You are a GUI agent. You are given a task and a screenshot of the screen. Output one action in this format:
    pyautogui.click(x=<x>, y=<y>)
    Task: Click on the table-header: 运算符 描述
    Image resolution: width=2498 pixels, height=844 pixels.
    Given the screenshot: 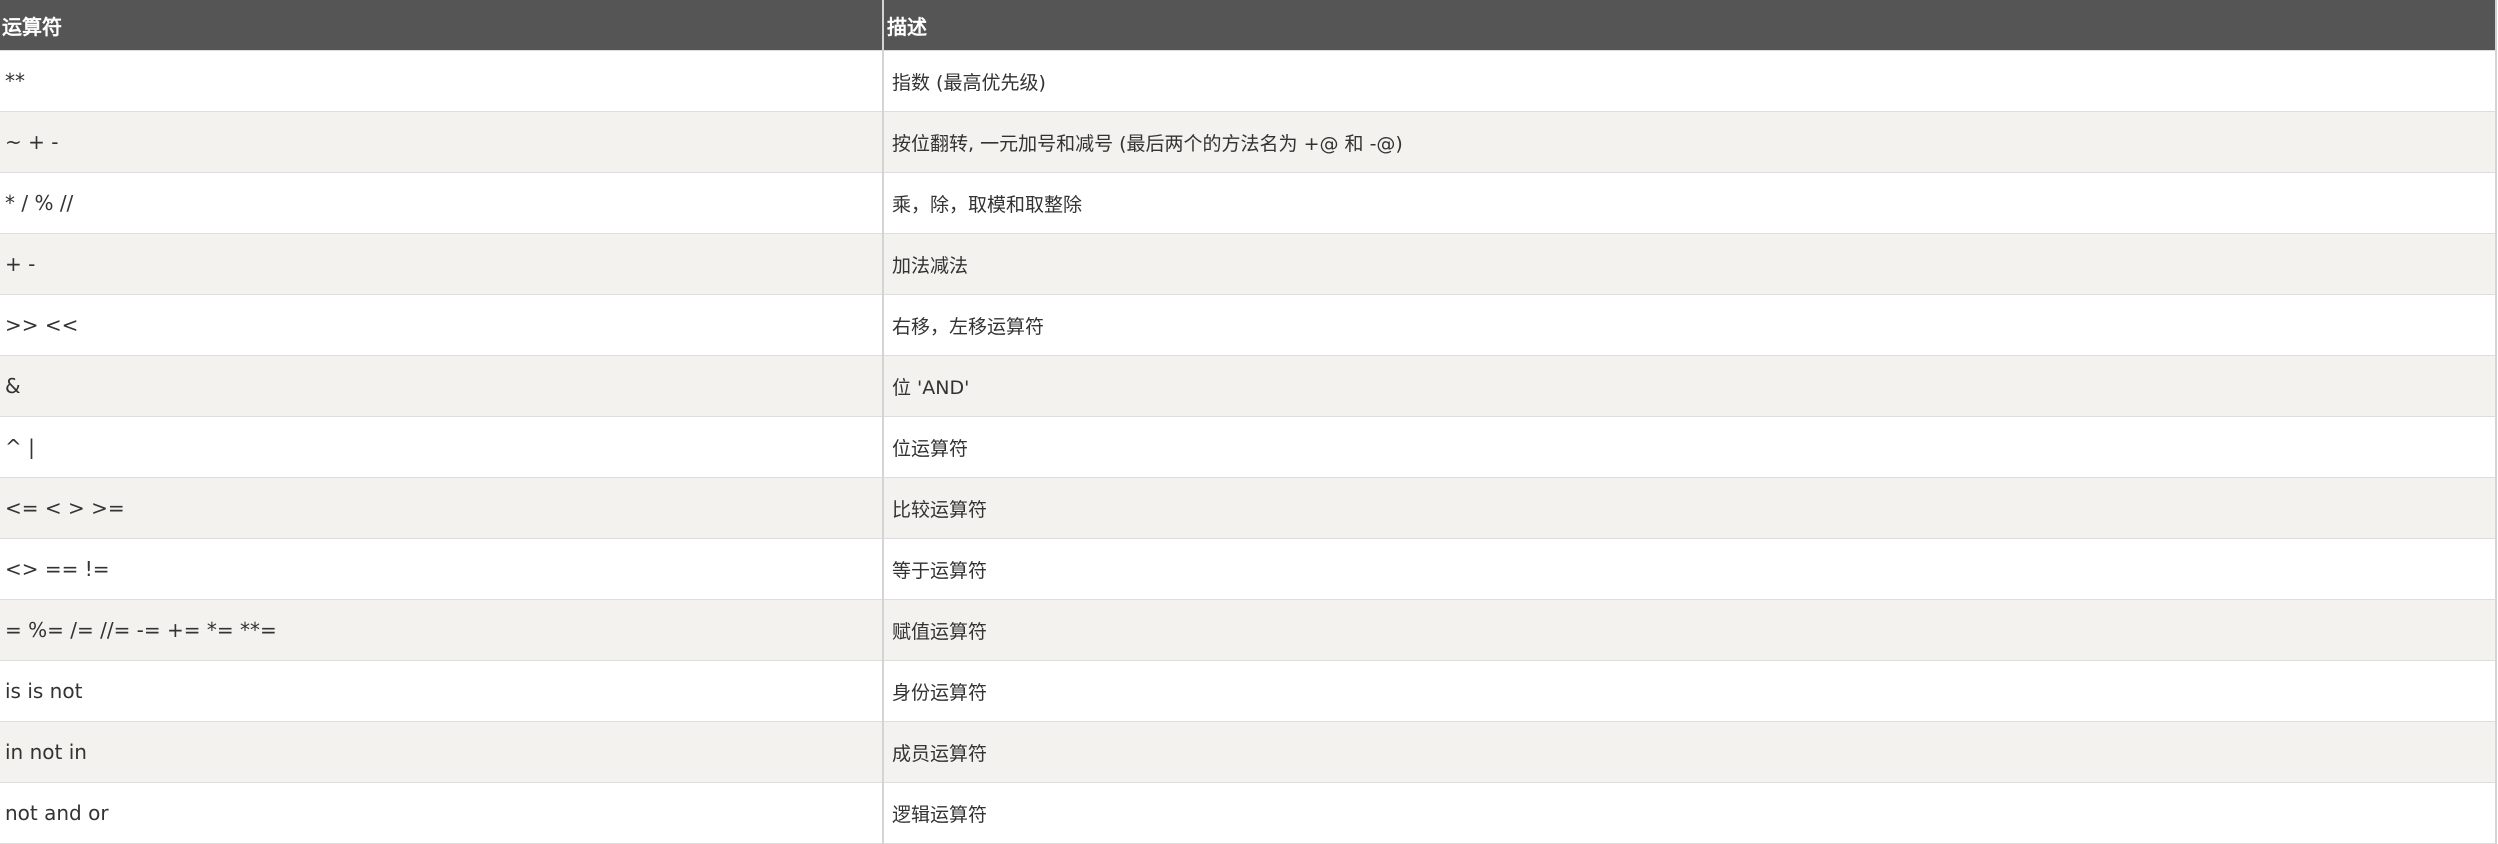 What is the action you would take?
    pyautogui.click(x=1248, y=25)
    